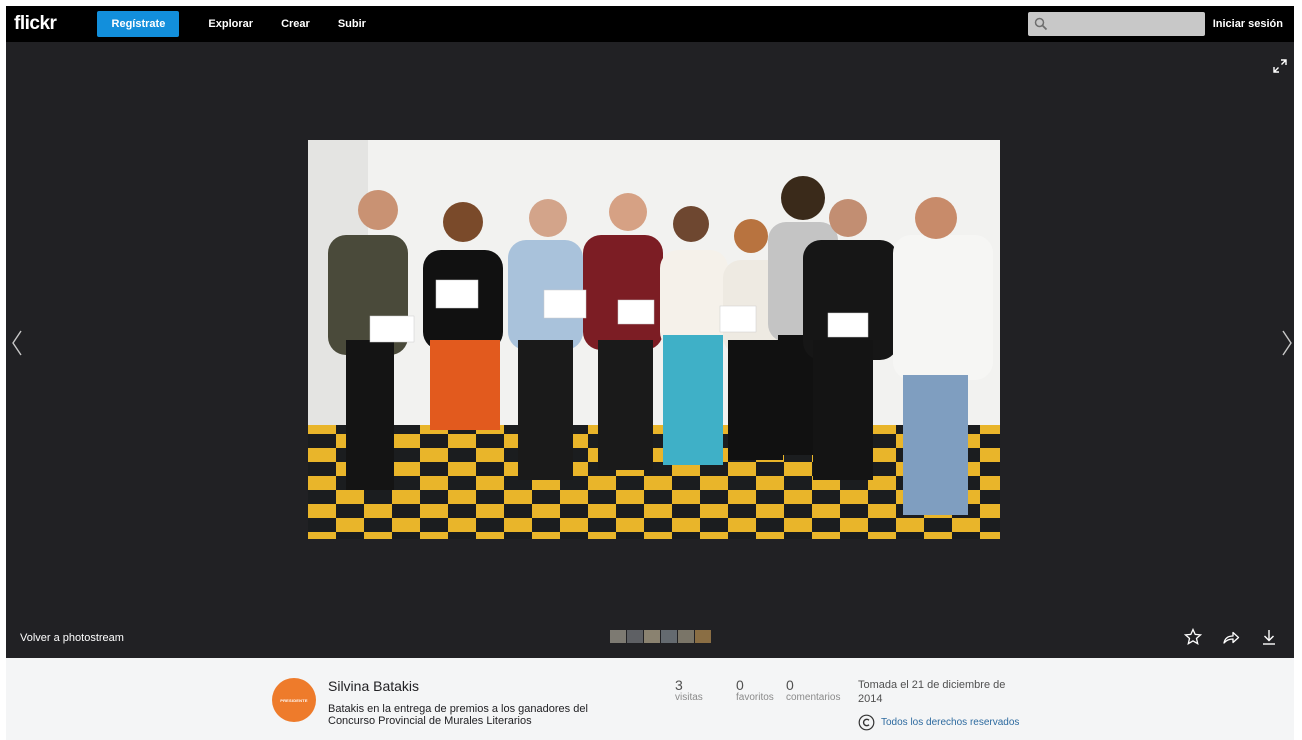  Describe the element at coordinates (950, 722) in the screenshot. I see `license-link: Todos los derechos reservados` at that location.